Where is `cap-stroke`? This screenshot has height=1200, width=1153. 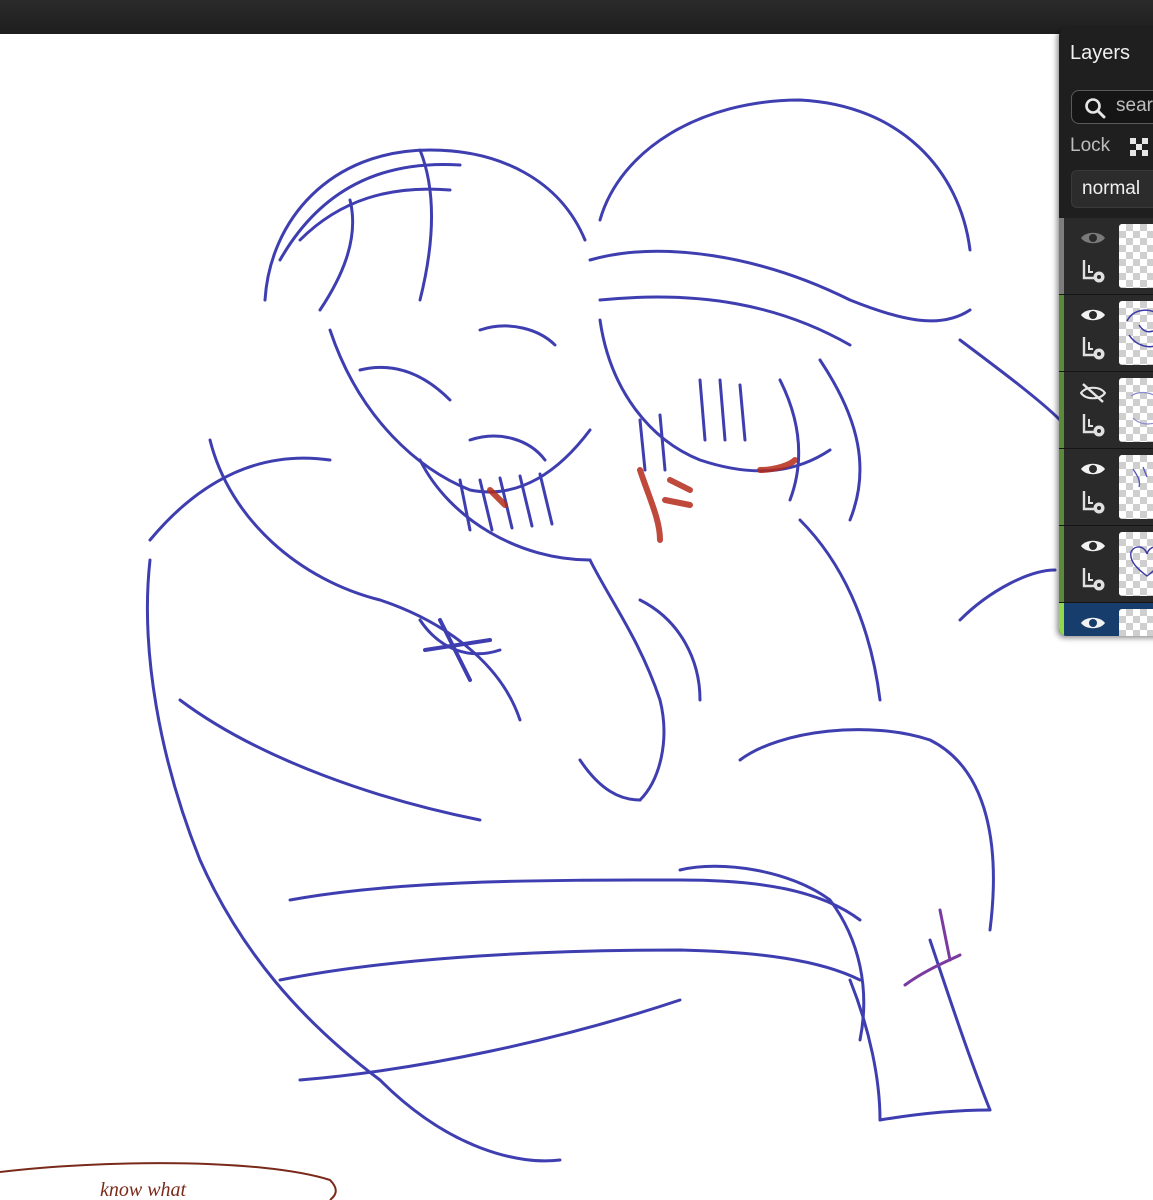
cap-stroke is located at coordinates (785, 175).